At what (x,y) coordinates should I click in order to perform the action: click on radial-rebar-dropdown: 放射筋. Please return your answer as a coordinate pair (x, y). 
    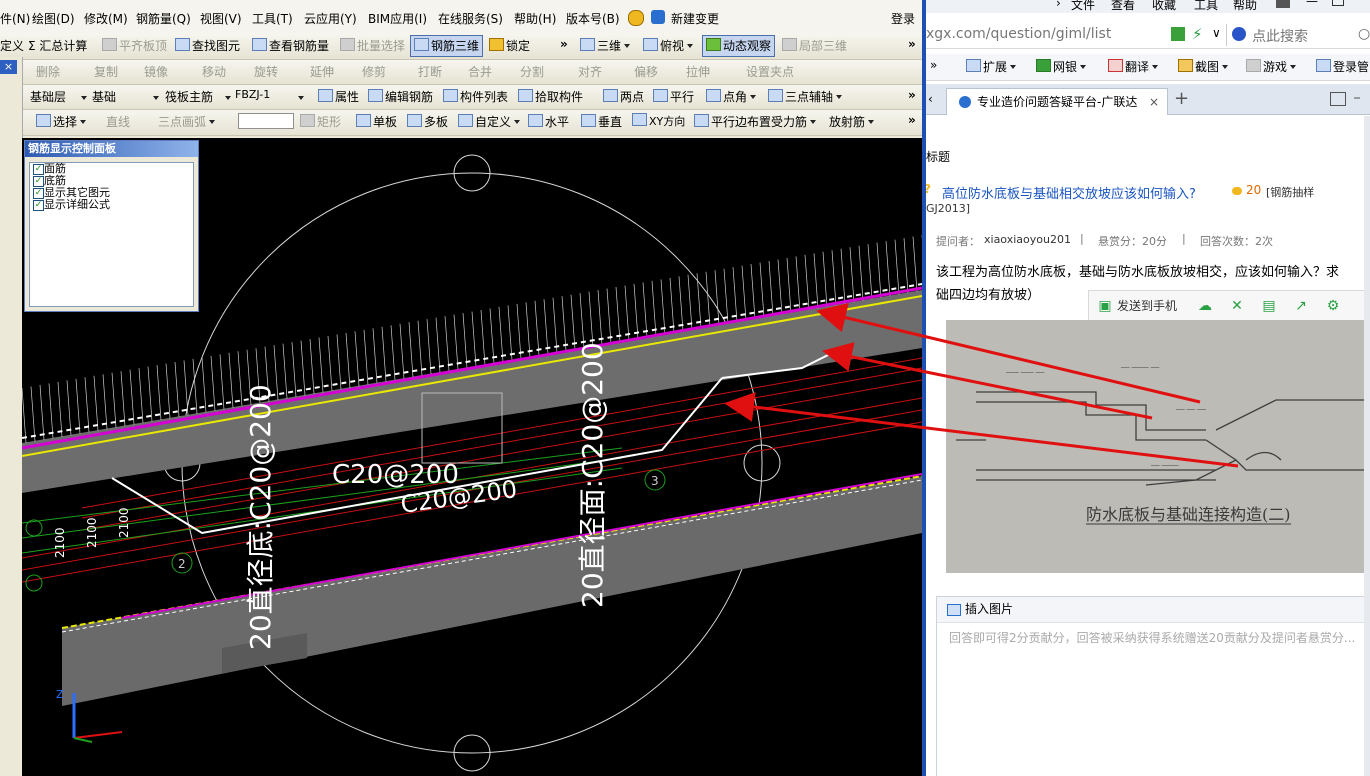
    Looking at the image, I should click on (847, 122).